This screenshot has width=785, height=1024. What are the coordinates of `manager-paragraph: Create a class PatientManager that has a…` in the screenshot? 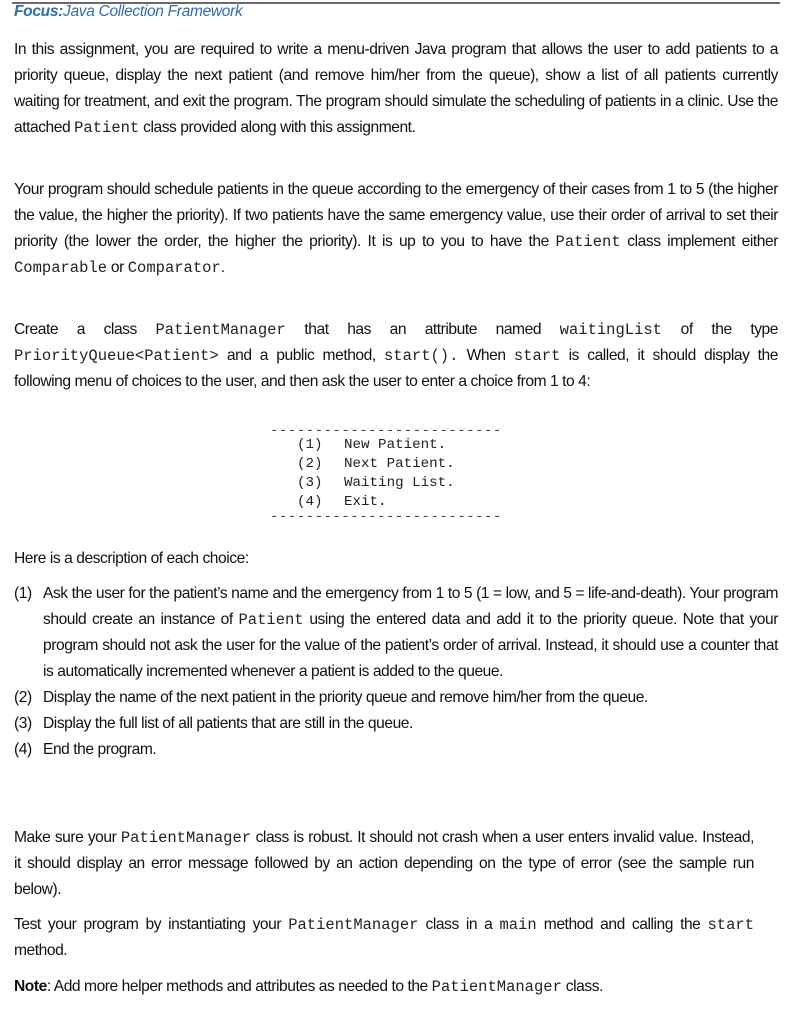 It's located at (396, 355).